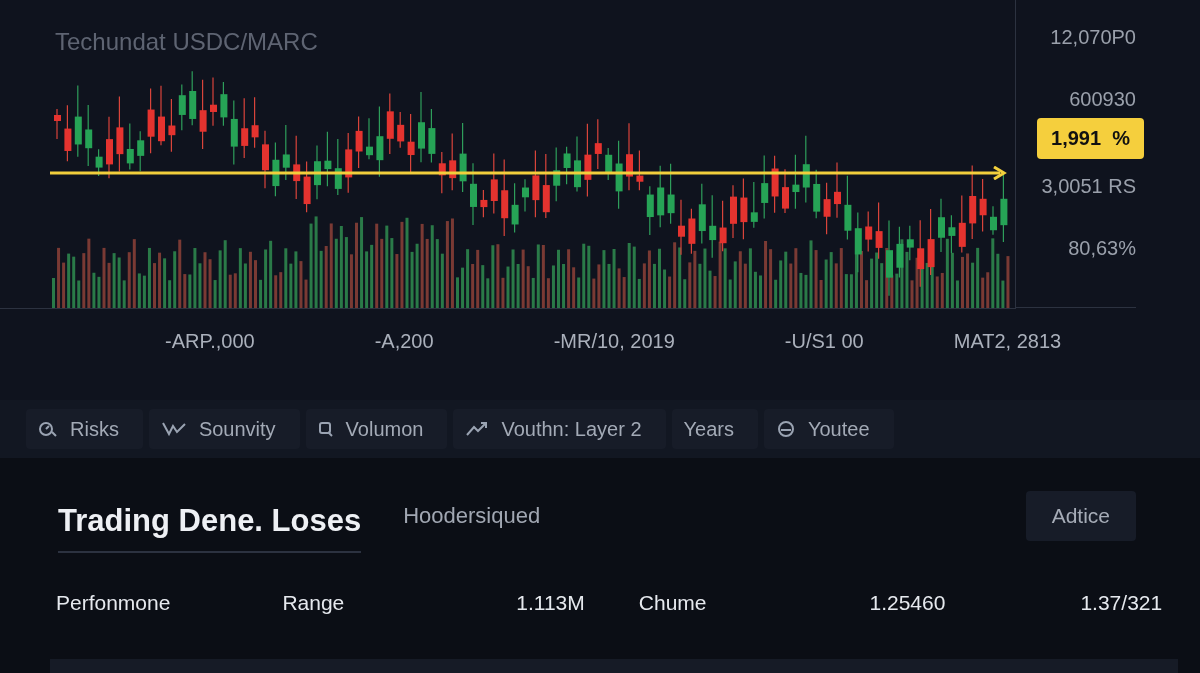 The width and height of the screenshot is (1200, 673). Describe the element at coordinates (559, 429) in the screenshot. I see `tab: Vouthn: Layer 2` at that location.